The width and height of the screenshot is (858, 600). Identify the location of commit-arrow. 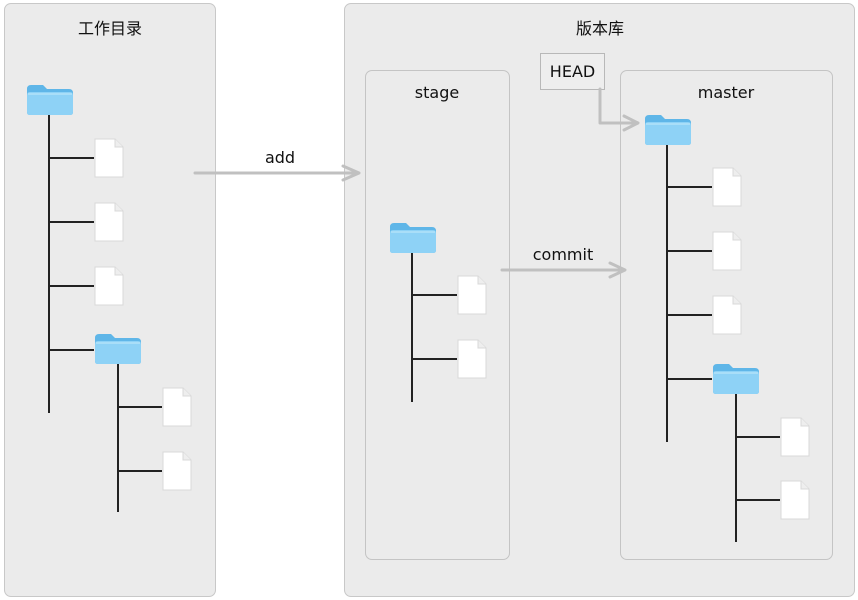
(563, 270).